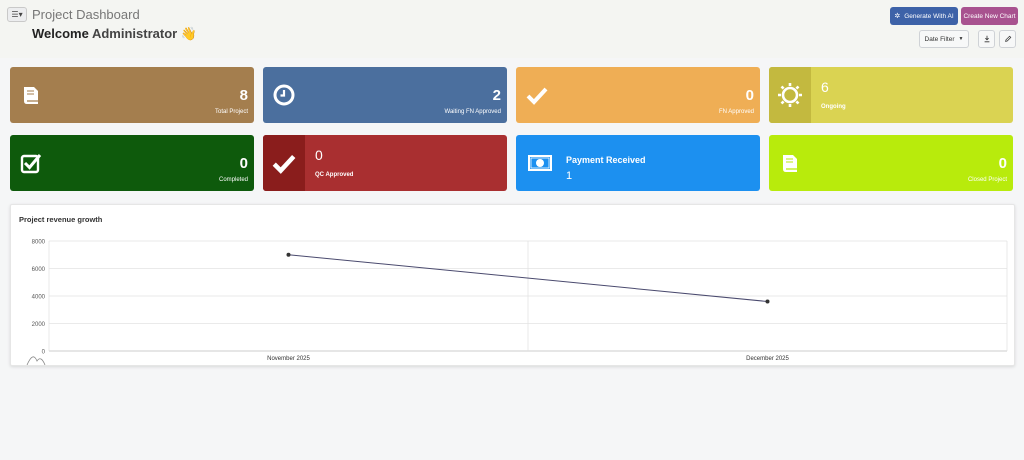 The image size is (1024, 460). I want to click on card-label: Waiting FN Approved, so click(472, 112).